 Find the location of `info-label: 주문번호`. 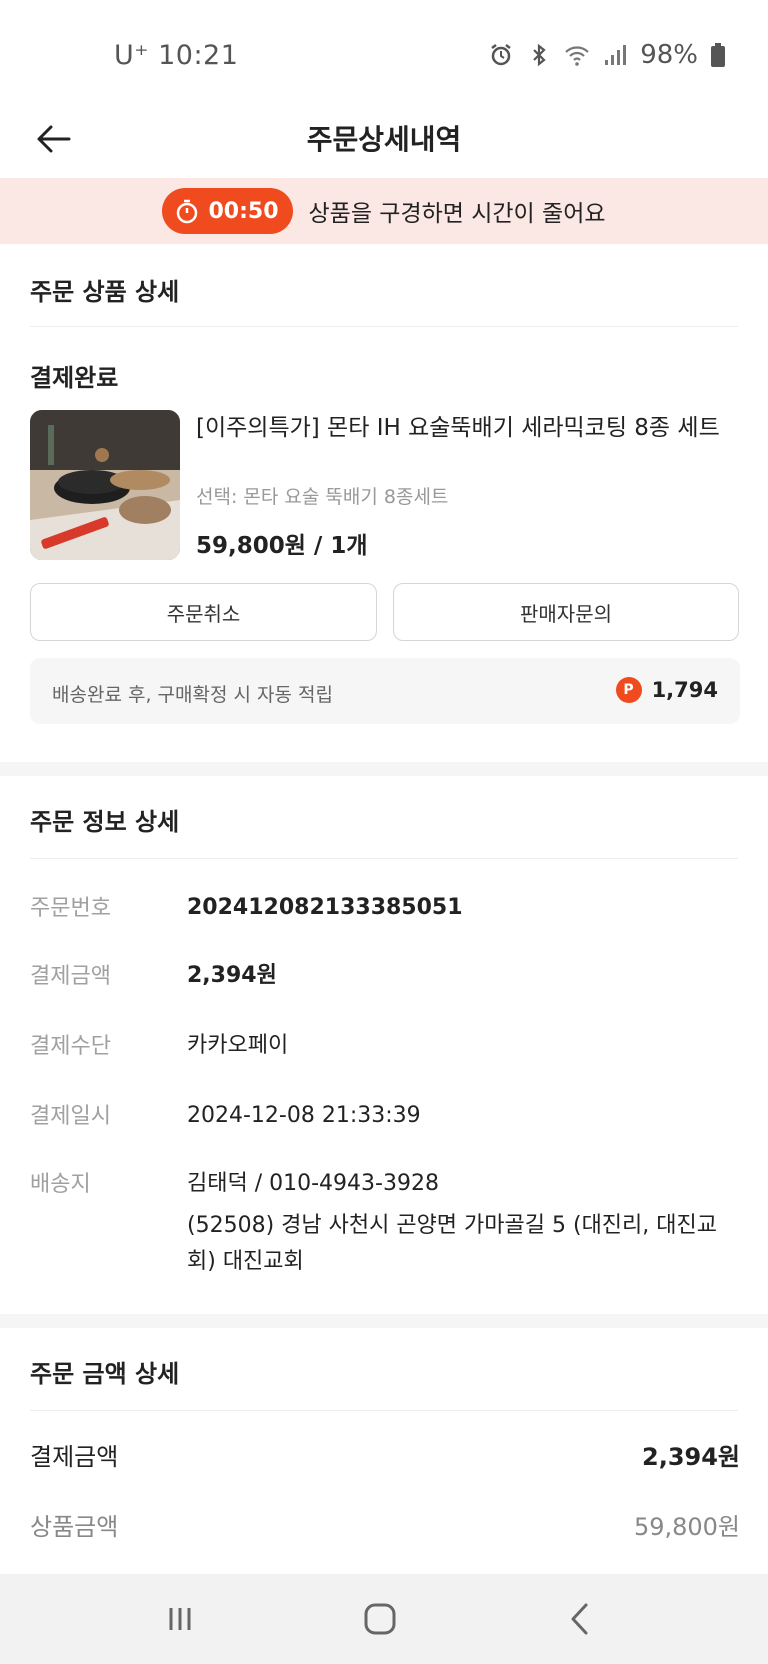

info-label: 주문번호 is located at coordinates (70, 908).